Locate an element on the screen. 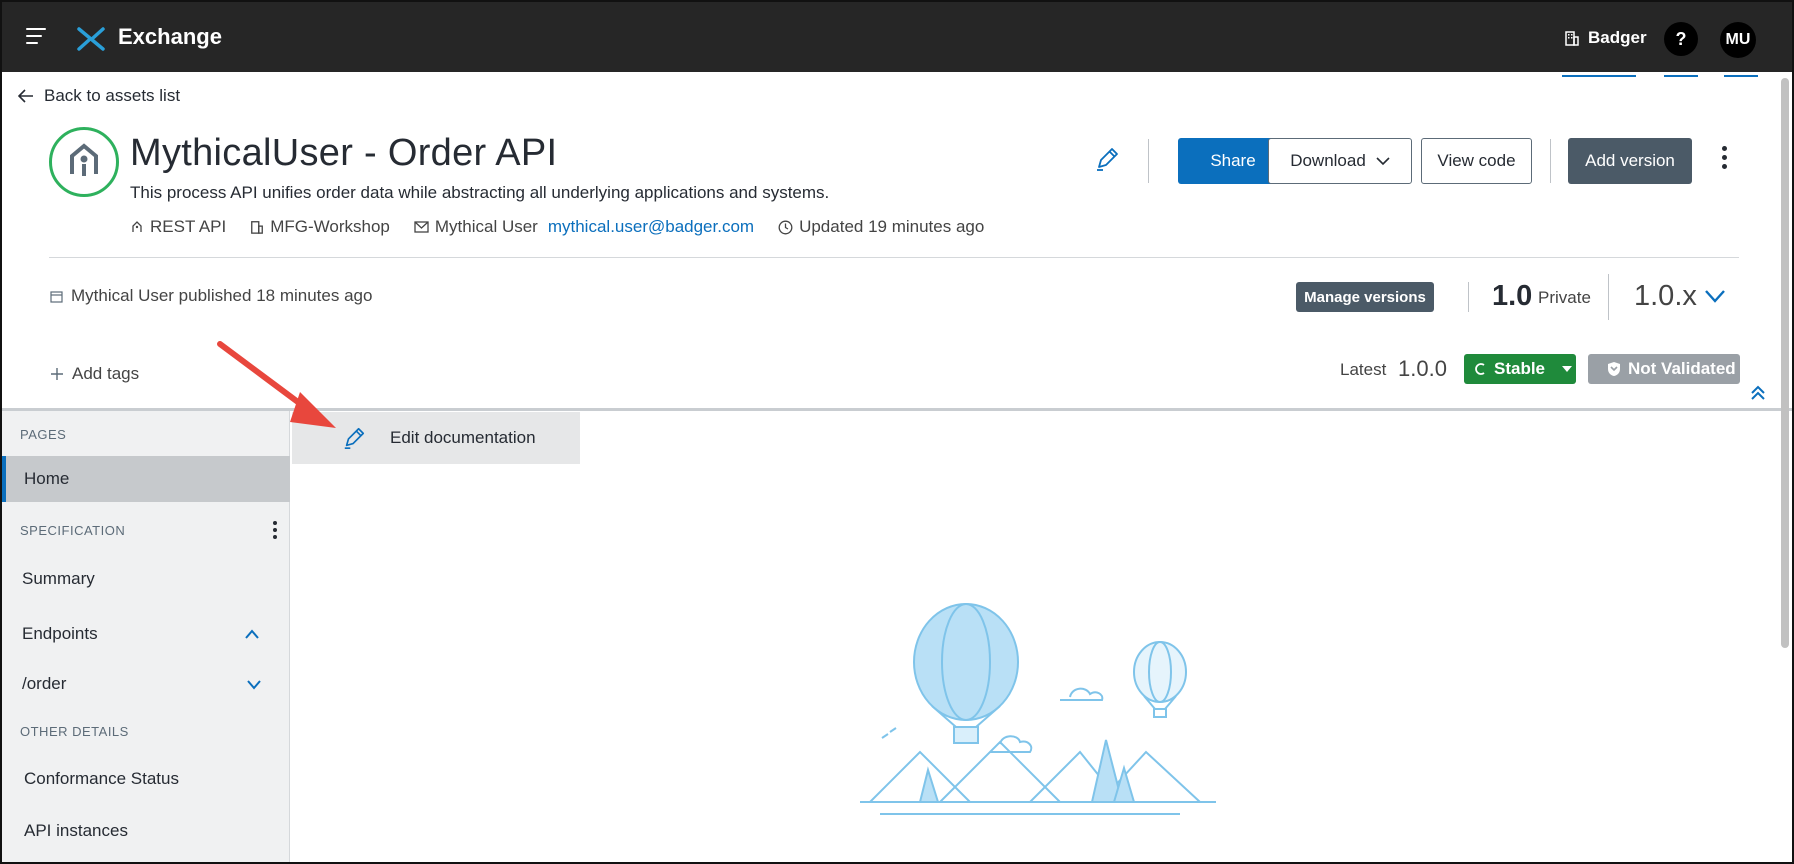 Image resolution: width=1794 pixels, height=864 pixels. stable-icon is located at coordinates (1480, 369).